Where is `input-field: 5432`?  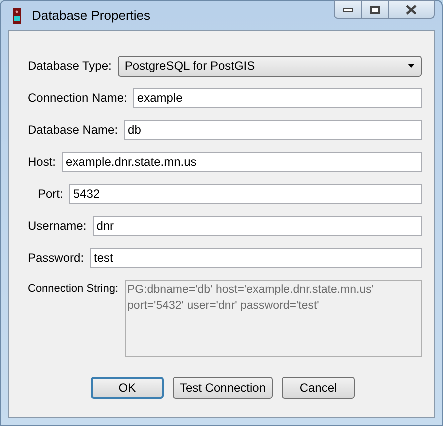
input-field: 5432 is located at coordinates (245, 194).